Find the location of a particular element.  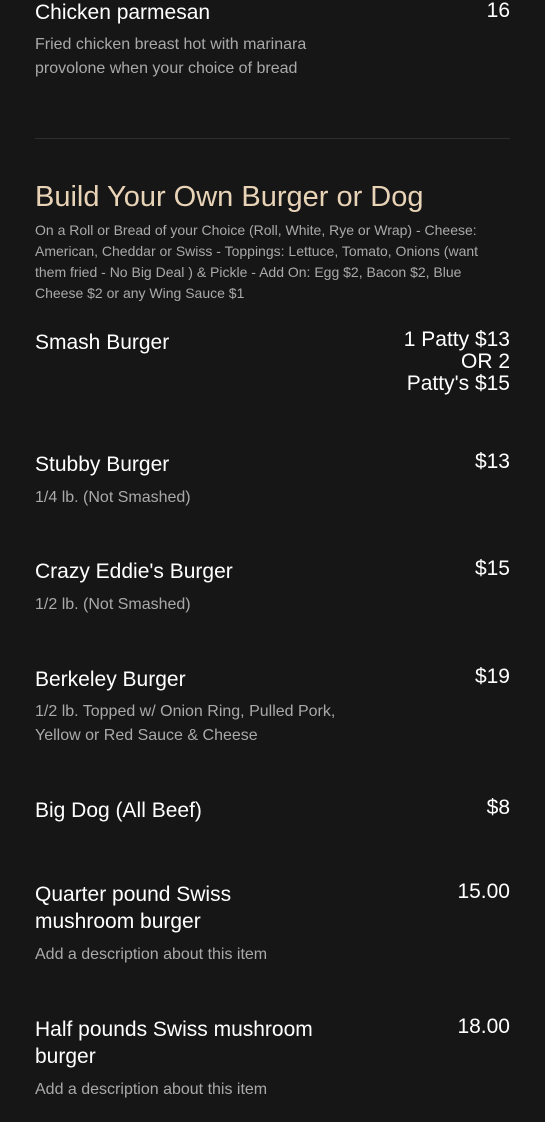

item-price-smash-burger: 1 Patty $13 OR 2 Patty's $15 is located at coordinates (425, 362).